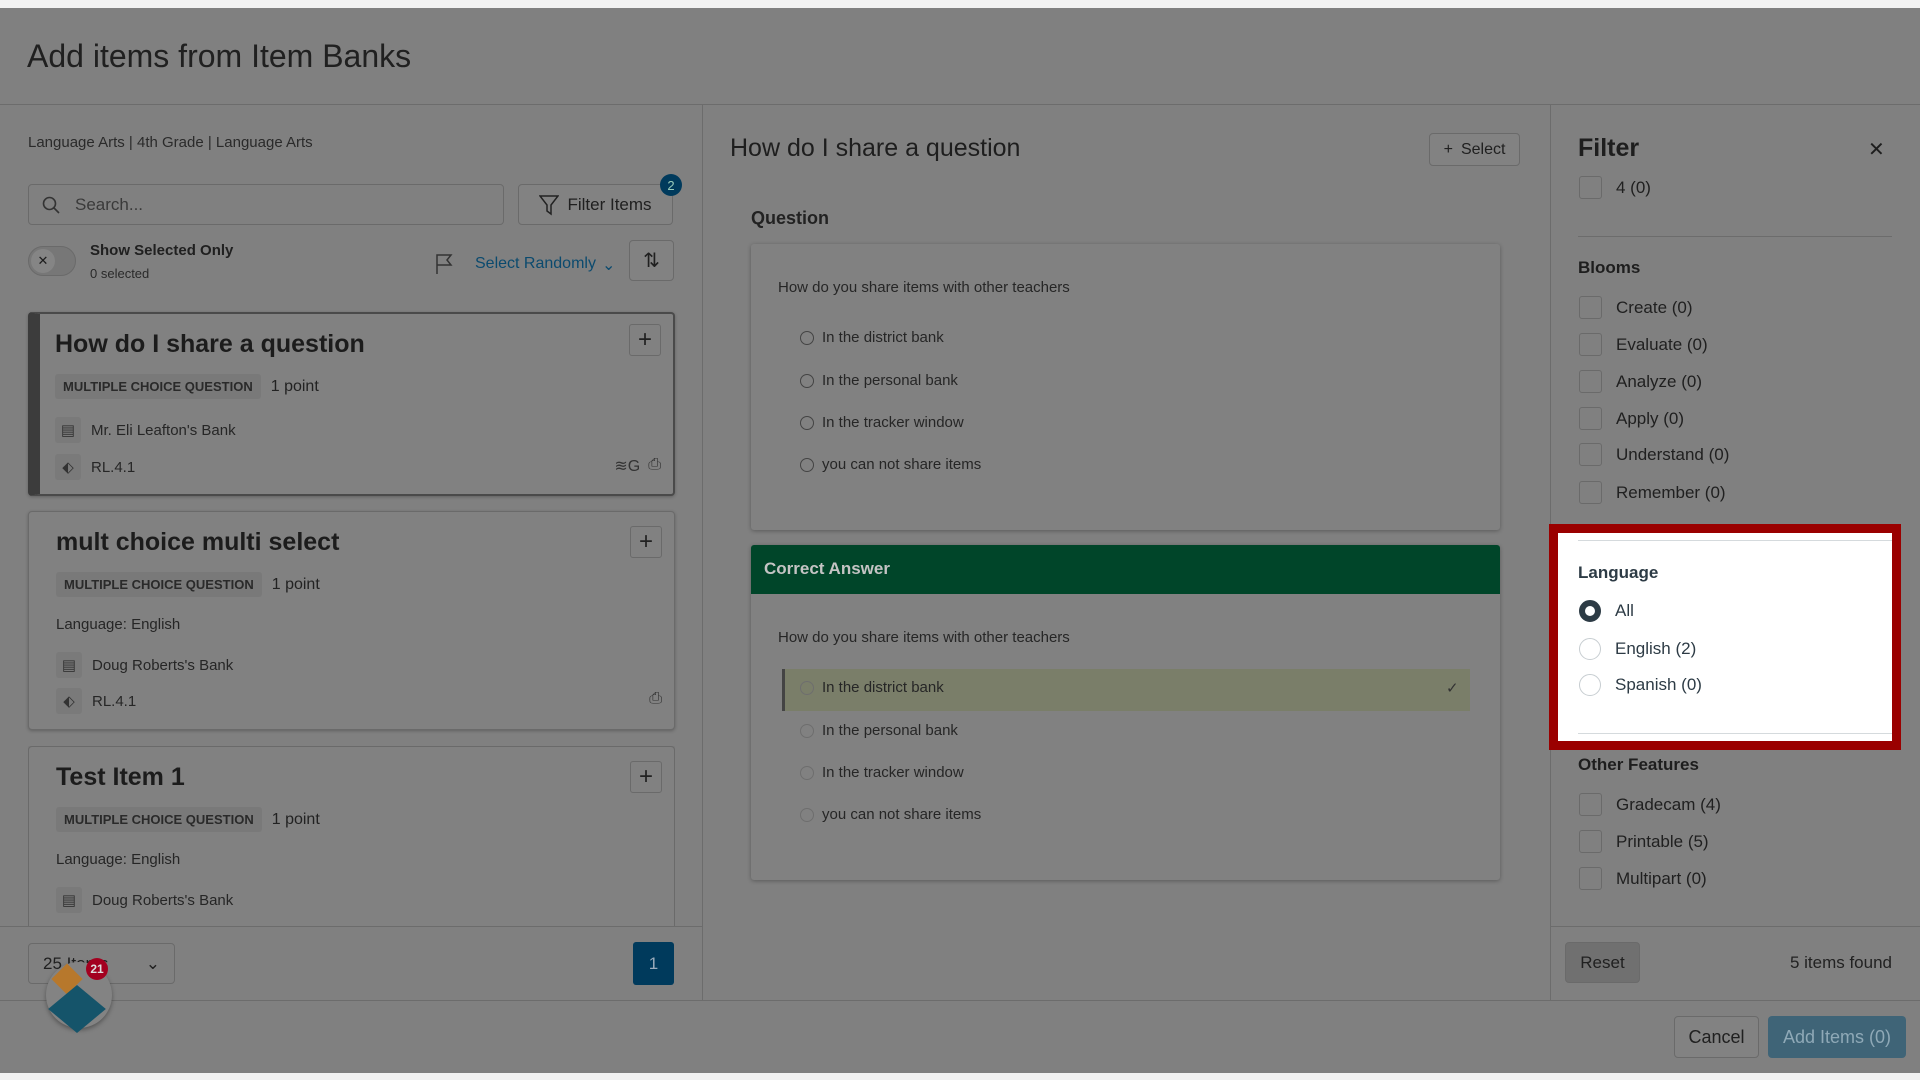 The image size is (1920, 1080). Describe the element at coordinates (671, 185) in the screenshot. I see `filter-count-badge: 2` at that location.